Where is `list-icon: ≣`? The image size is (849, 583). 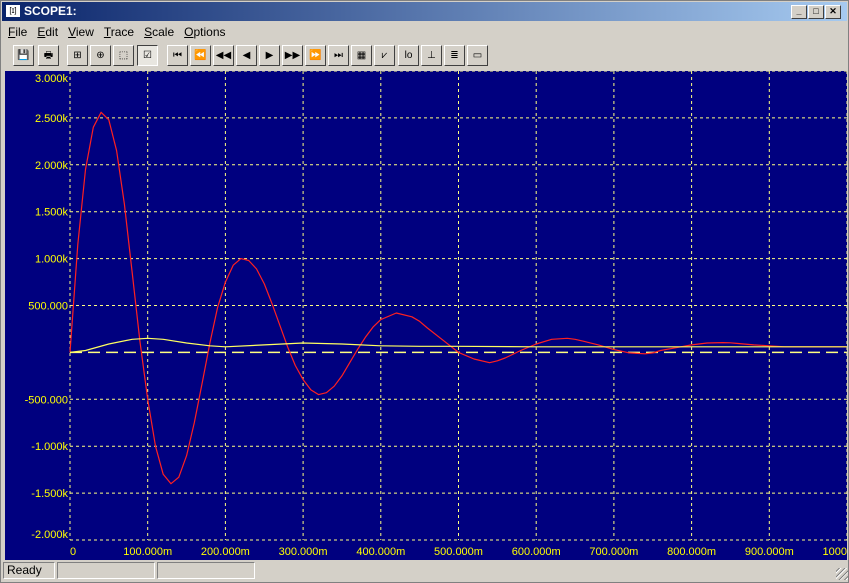
list-icon: ≣ is located at coordinates (454, 55).